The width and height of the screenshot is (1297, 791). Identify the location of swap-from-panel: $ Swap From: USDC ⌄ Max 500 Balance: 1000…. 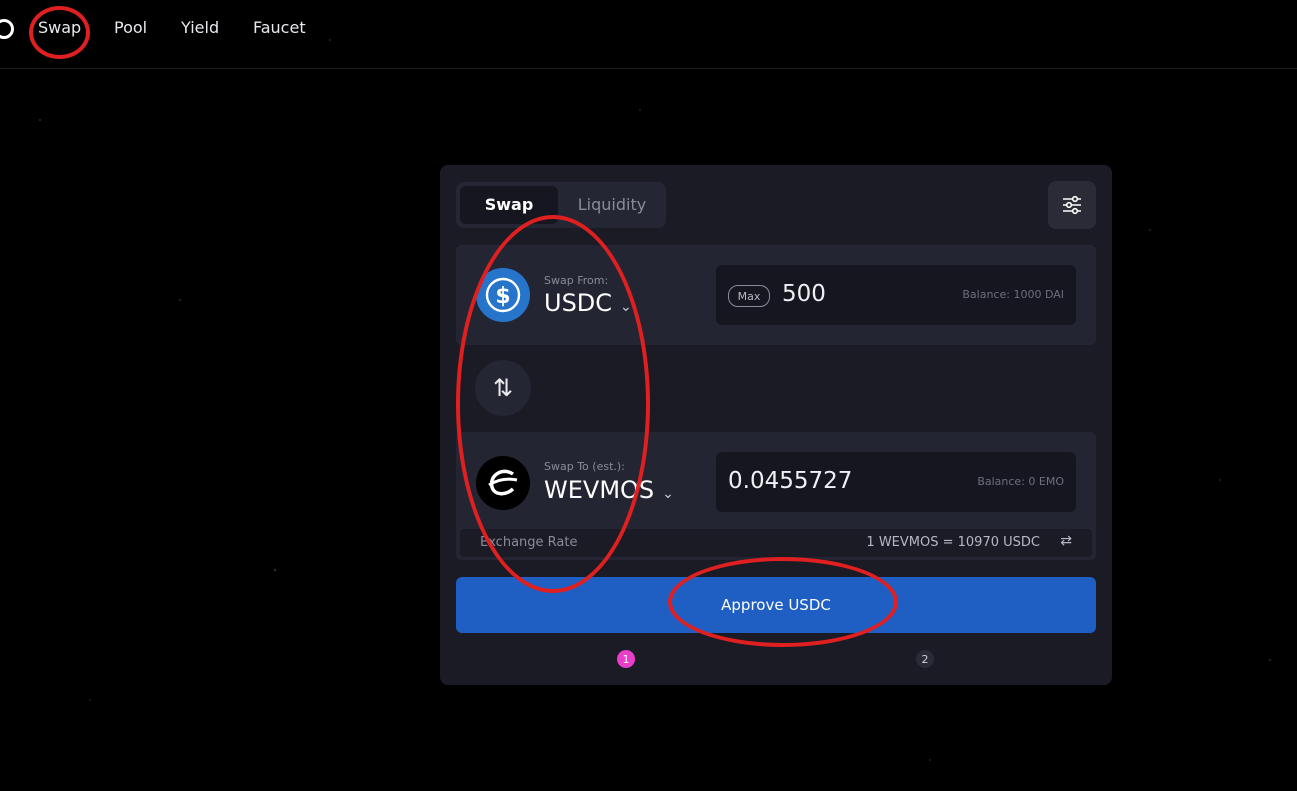
(776, 295).